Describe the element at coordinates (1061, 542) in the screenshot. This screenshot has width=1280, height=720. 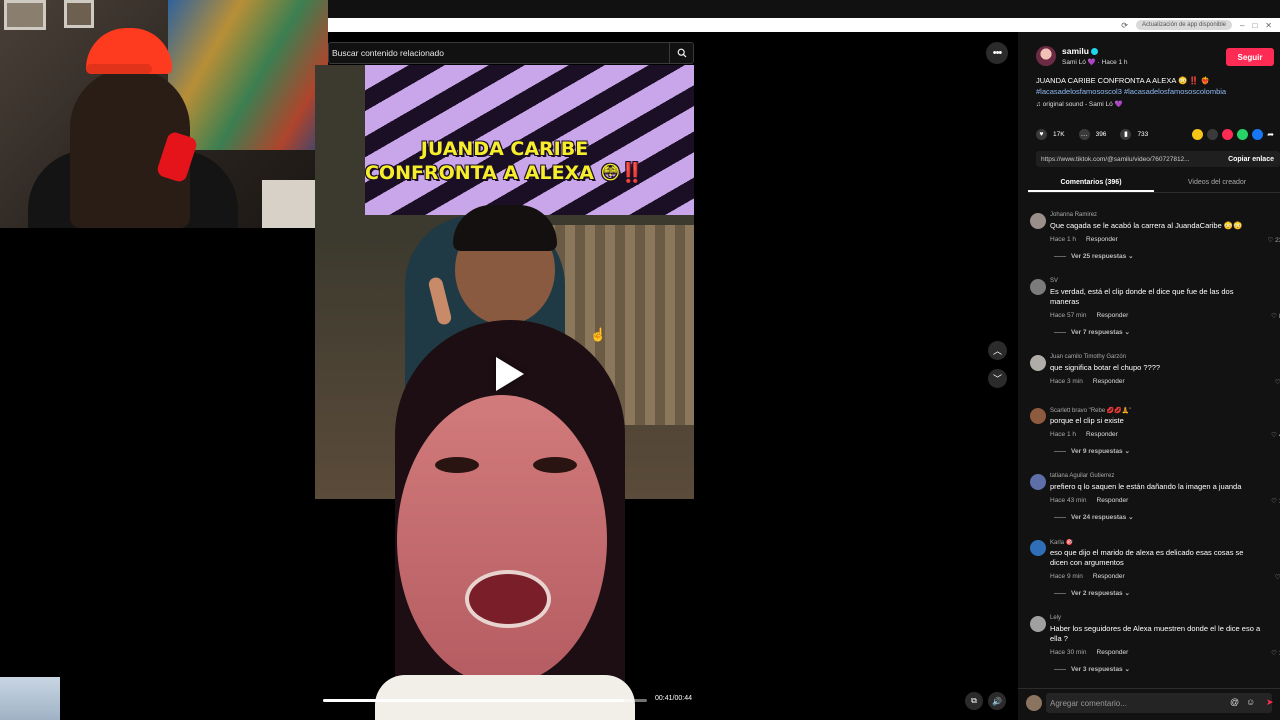
I see `commenter-name: Karla 🎯` at that location.